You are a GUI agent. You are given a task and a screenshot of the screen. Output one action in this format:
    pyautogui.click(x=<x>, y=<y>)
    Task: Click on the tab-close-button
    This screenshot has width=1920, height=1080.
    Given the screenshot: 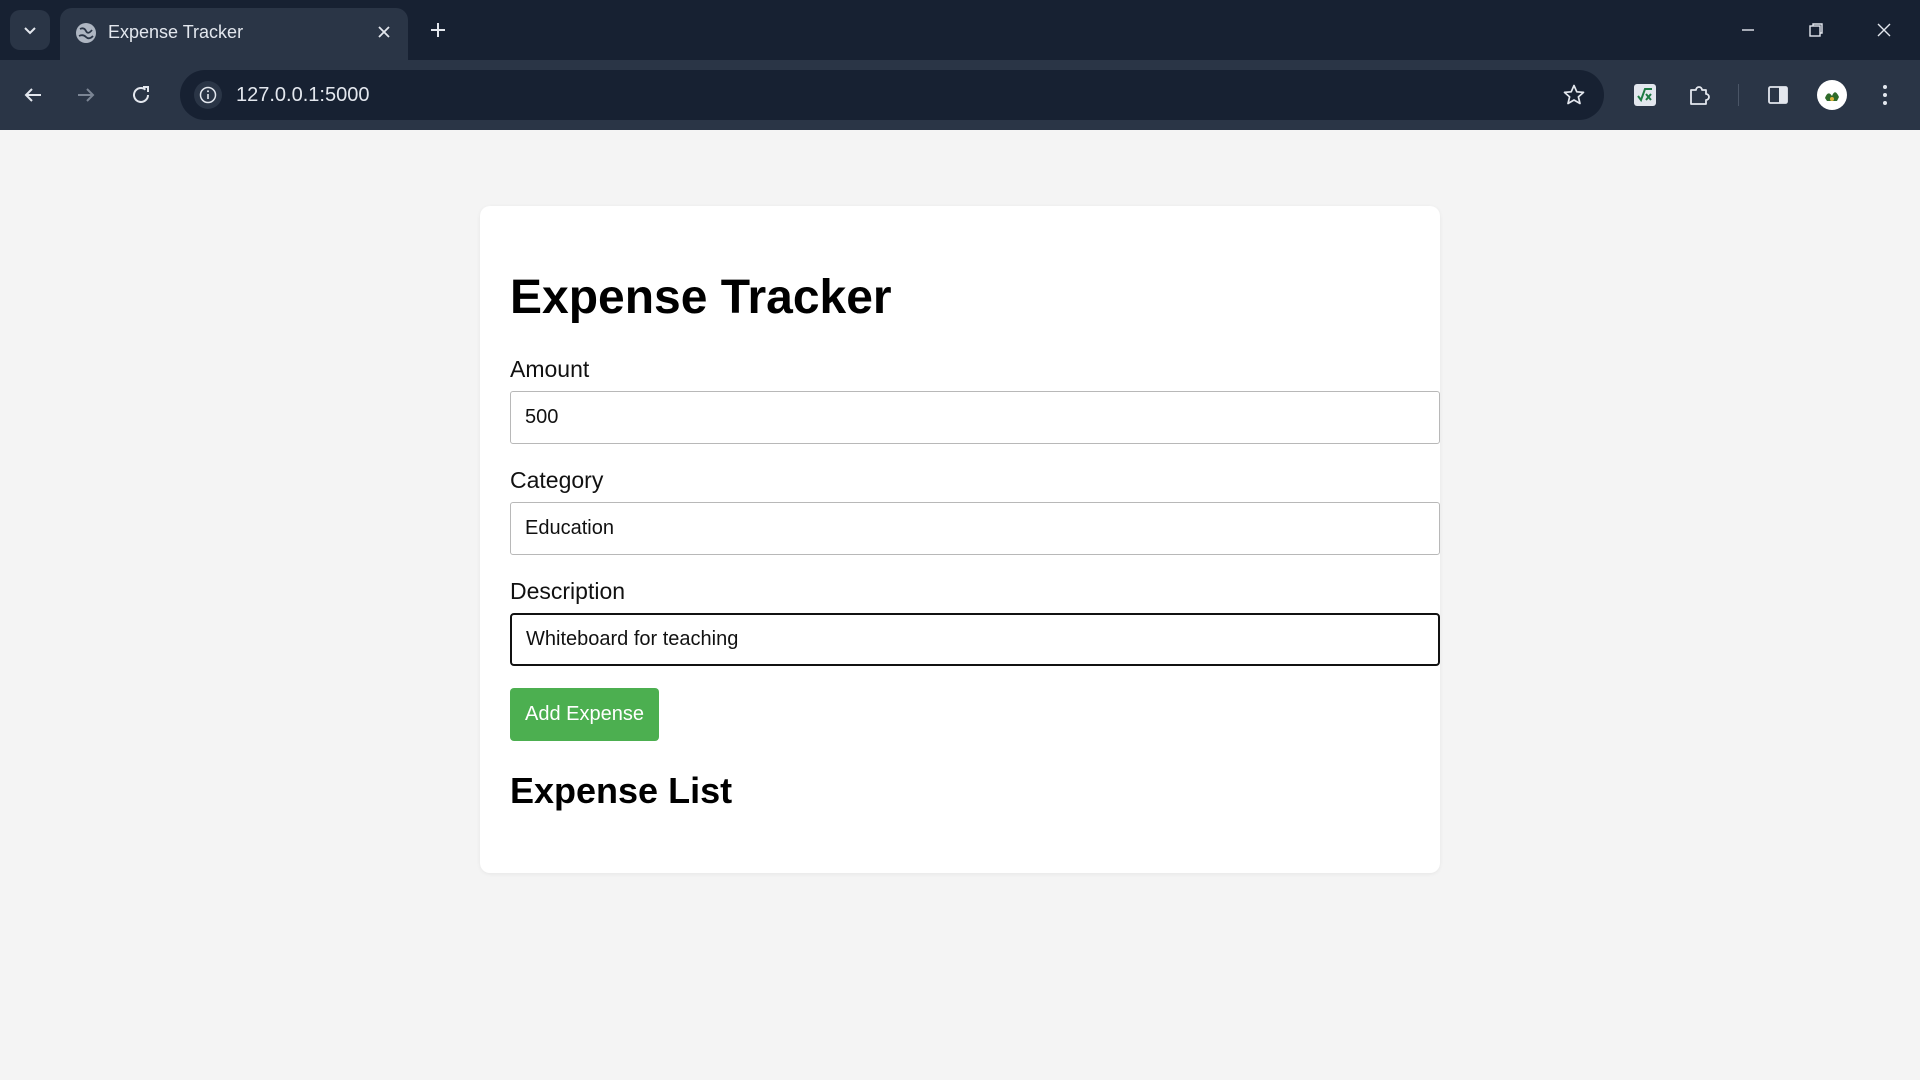 What is the action you would take?
    pyautogui.click(x=384, y=32)
    